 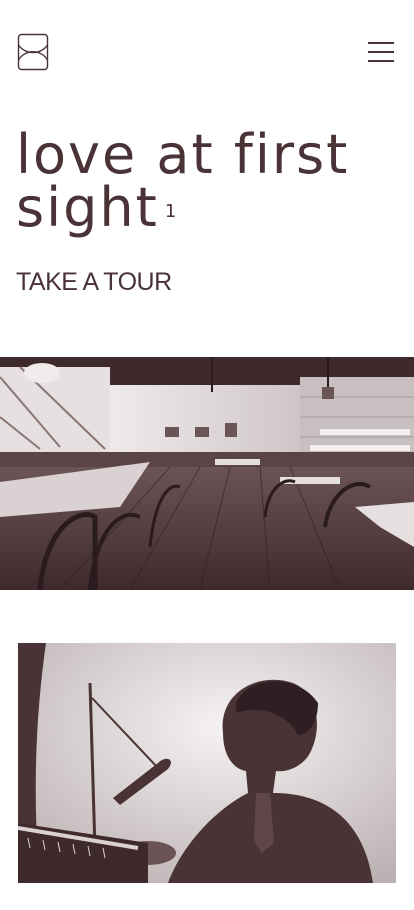 I want to click on take-a-tour-link: TAKE A TOUR, so click(x=94, y=282).